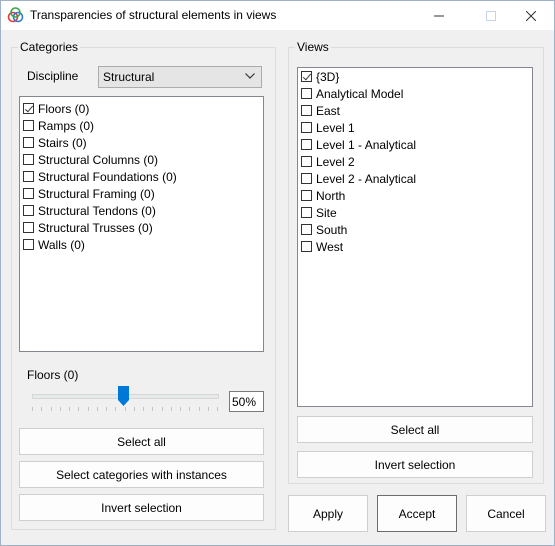 The height and width of the screenshot is (546, 555). Describe the element at coordinates (415, 246) in the screenshot. I see `views-list-item: West` at that location.